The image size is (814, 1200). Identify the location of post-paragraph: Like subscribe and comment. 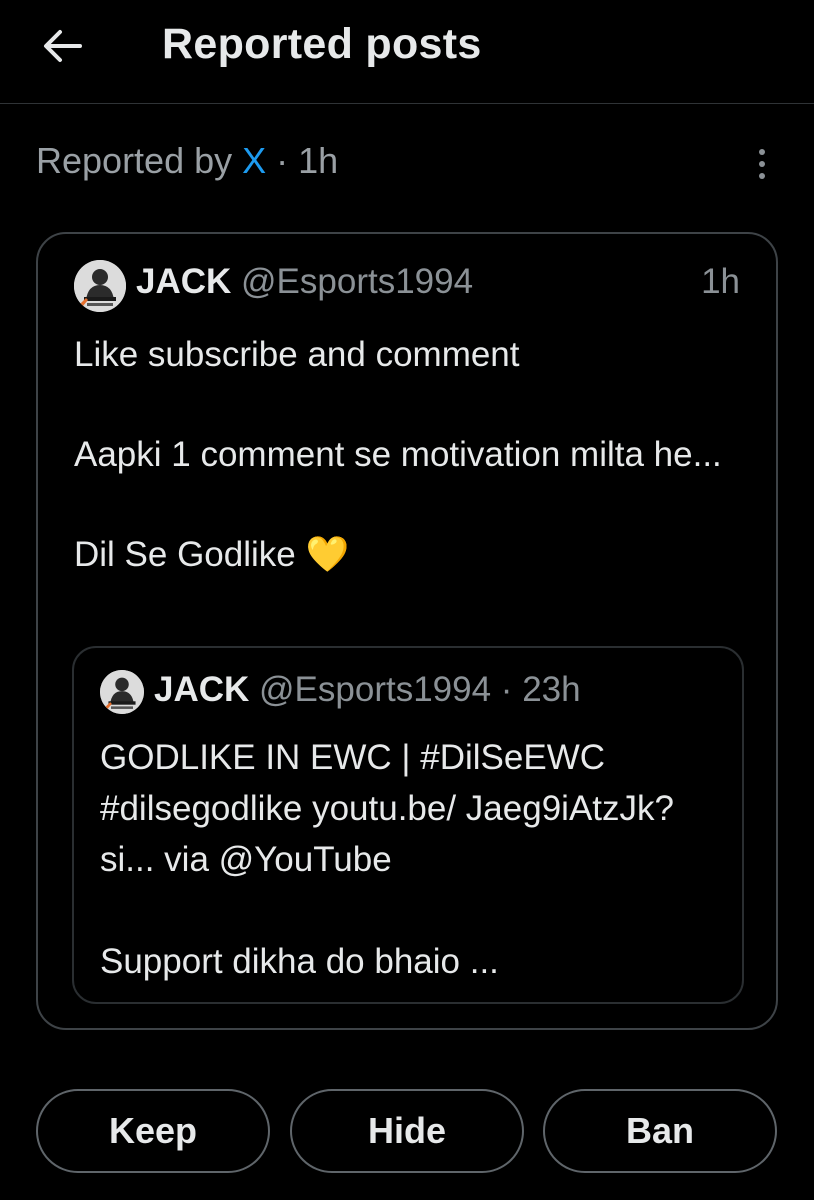
(297, 354).